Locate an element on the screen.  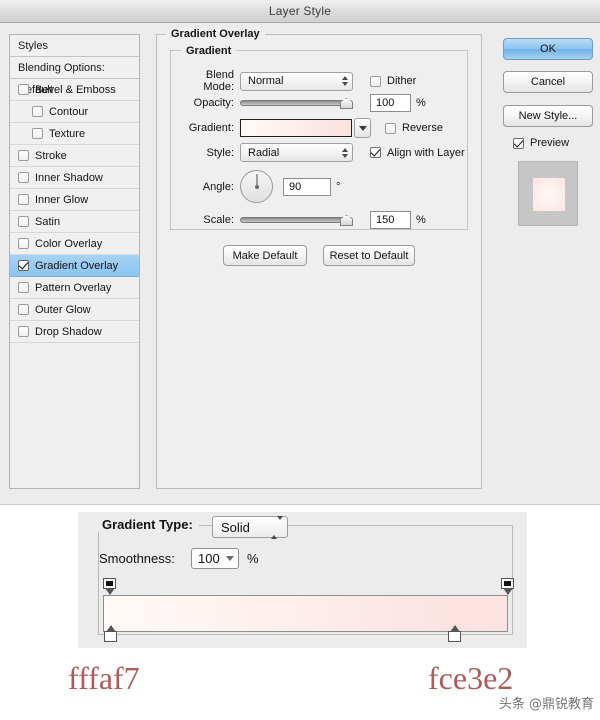
gradient-label: Gradient: is located at coordinates (211, 128).